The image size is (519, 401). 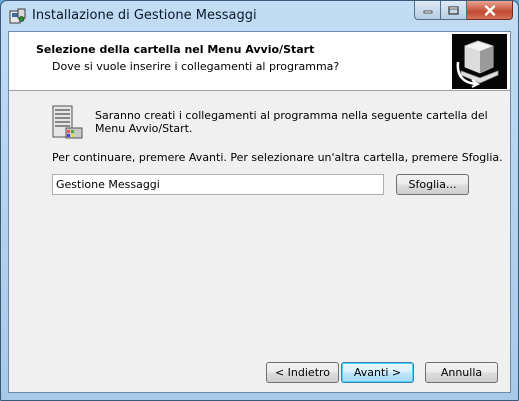 What do you see at coordinates (479, 61) in the screenshot?
I see `computer-install-icon` at bounding box center [479, 61].